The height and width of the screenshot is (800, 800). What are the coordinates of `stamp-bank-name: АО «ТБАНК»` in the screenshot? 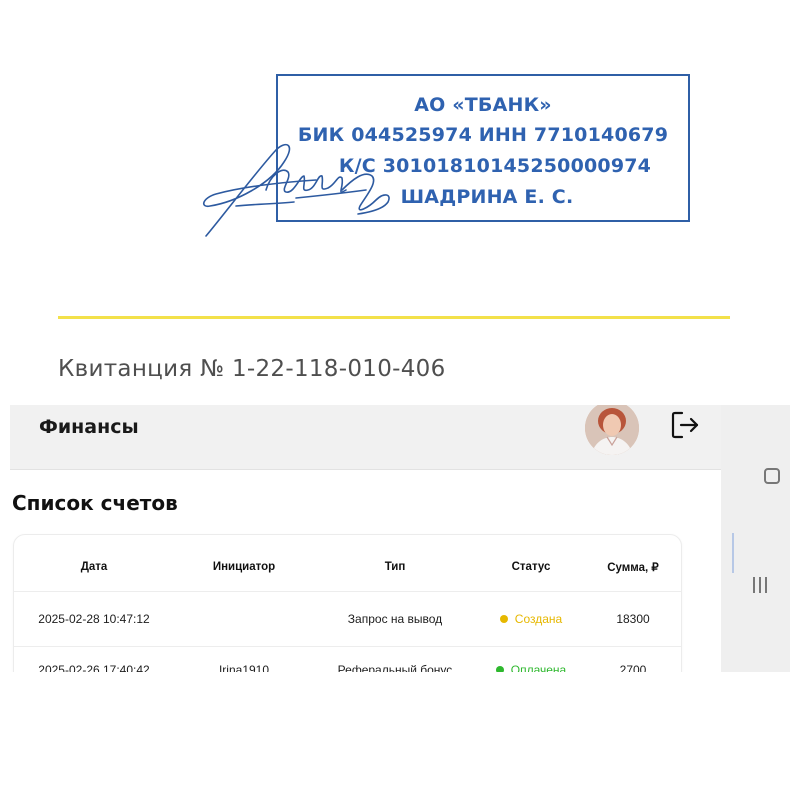 It's located at (483, 105).